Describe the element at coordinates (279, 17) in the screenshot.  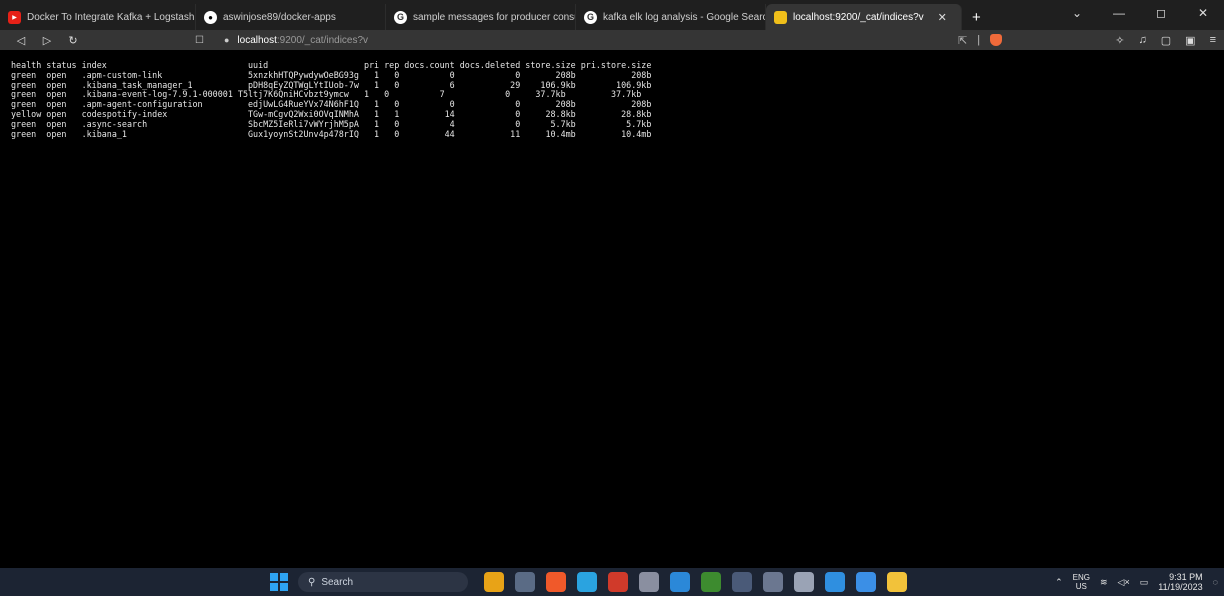
I see `tab-title: aswinjose89/docker-apps` at that location.